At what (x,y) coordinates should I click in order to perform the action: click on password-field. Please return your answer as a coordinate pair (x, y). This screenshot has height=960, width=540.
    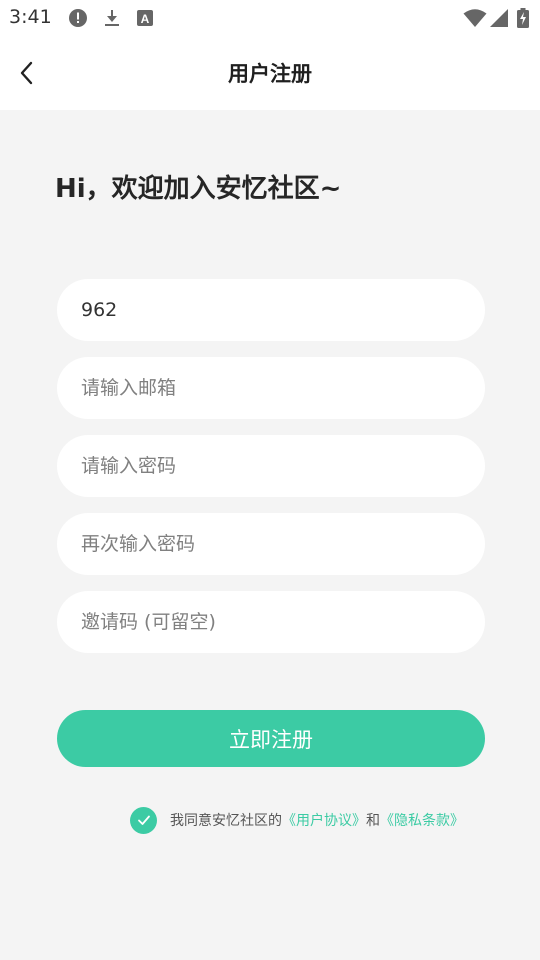
    Looking at the image, I should click on (271, 466).